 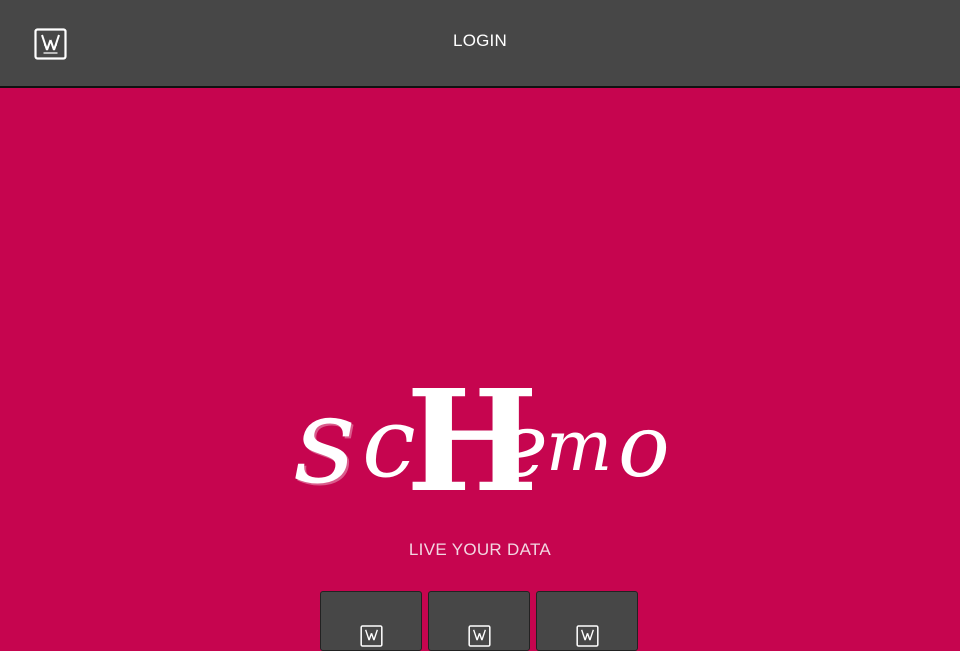 What do you see at coordinates (579, 446) in the screenshot?
I see `svg-text: m` at bounding box center [579, 446].